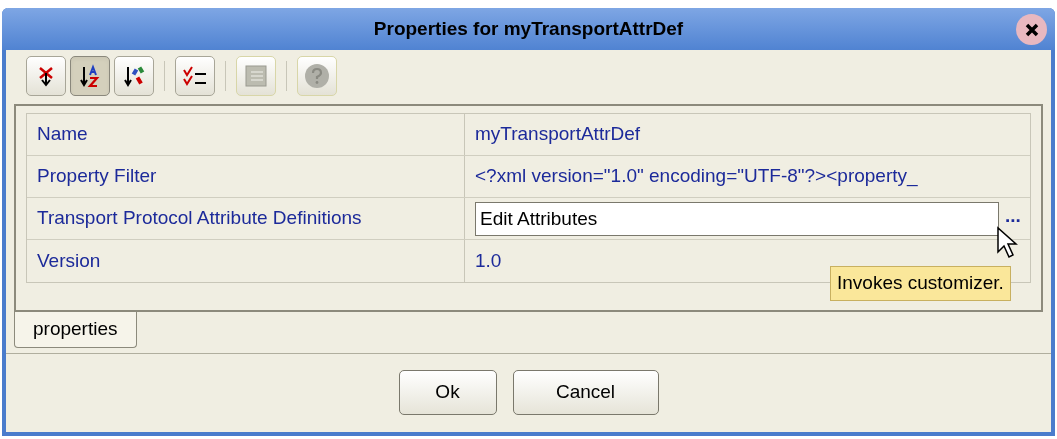 Image resolution: width=1057 pixels, height=439 pixels. Describe the element at coordinates (75, 330) in the screenshot. I see `tab: properties` at that location.